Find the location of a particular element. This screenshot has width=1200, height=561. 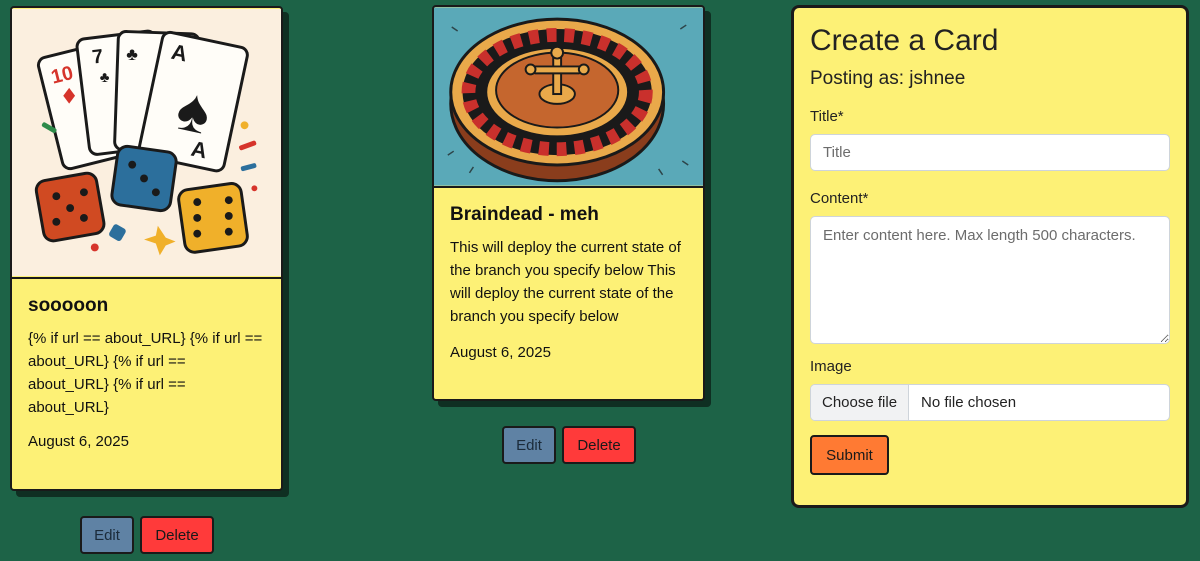

posting-as-label: Posting as: jshnee is located at coordinates (888, 78).